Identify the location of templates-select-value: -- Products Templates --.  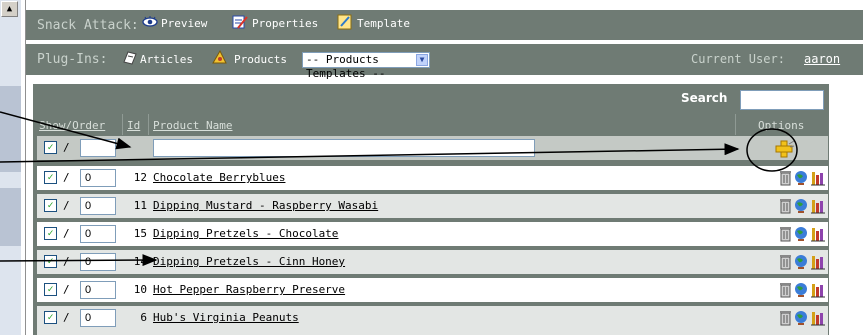
(346, 66).